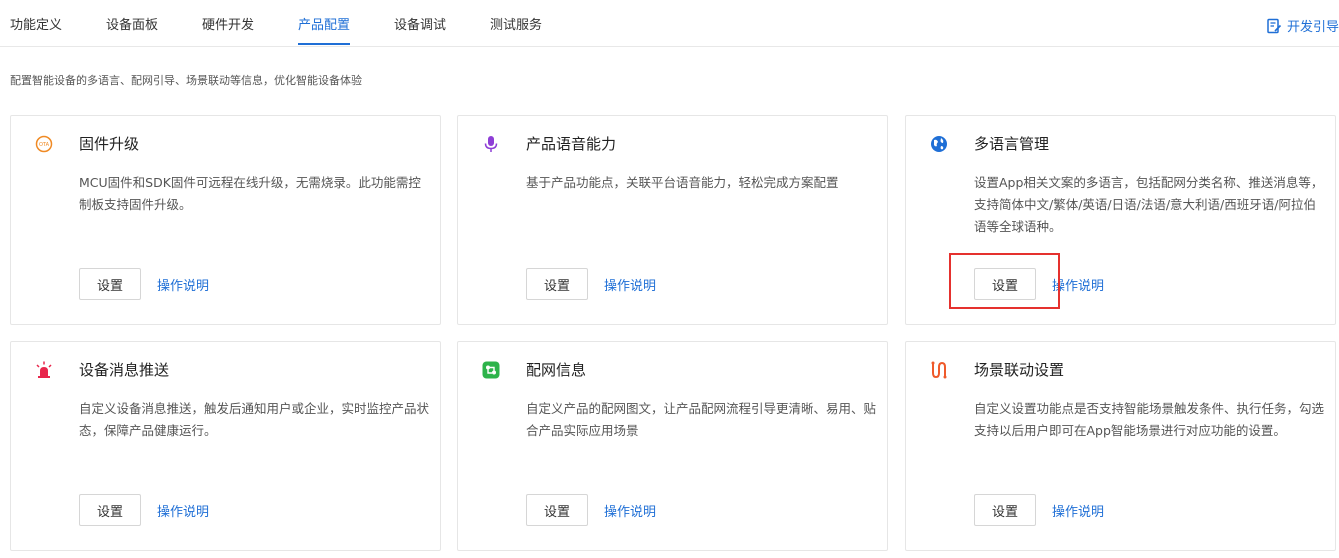 The width and height of the screenshot is (1339, 558). Describe the element at coordinates (516, 26) in the screenshot. I see `tab-test-service: 测试服务` at that location.